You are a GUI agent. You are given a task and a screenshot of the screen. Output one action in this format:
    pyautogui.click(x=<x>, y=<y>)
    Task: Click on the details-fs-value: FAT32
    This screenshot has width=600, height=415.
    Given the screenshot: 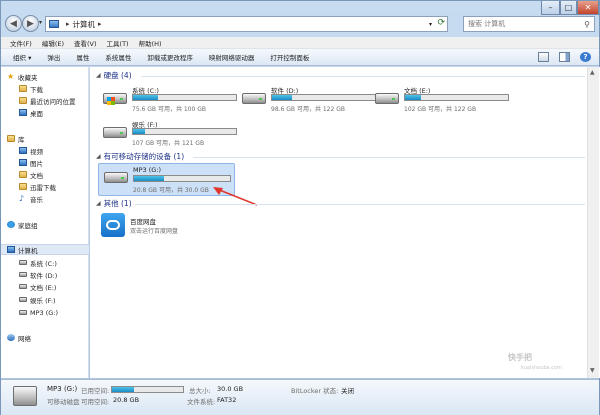 What is the action you would take?
    pyautogui.click(x=227, y=400)
    